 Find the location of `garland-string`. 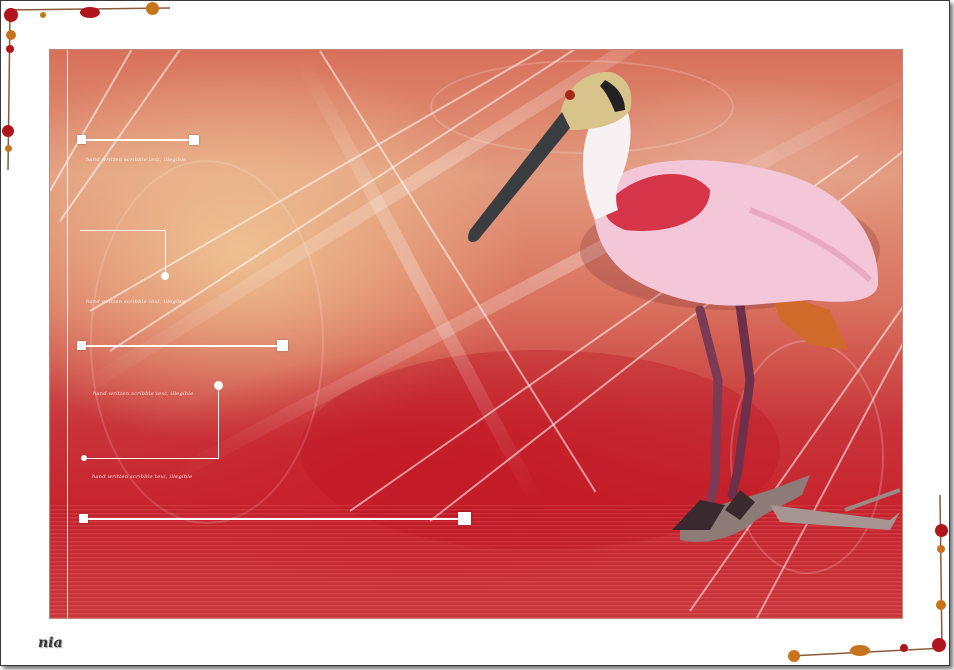

garland-string is located at coordinates (941, 572).